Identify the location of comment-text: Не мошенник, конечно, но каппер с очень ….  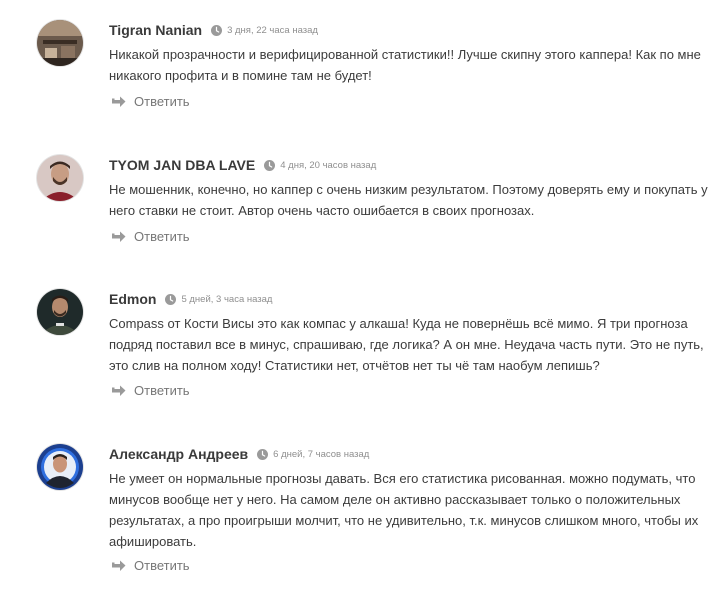
(408, 200).